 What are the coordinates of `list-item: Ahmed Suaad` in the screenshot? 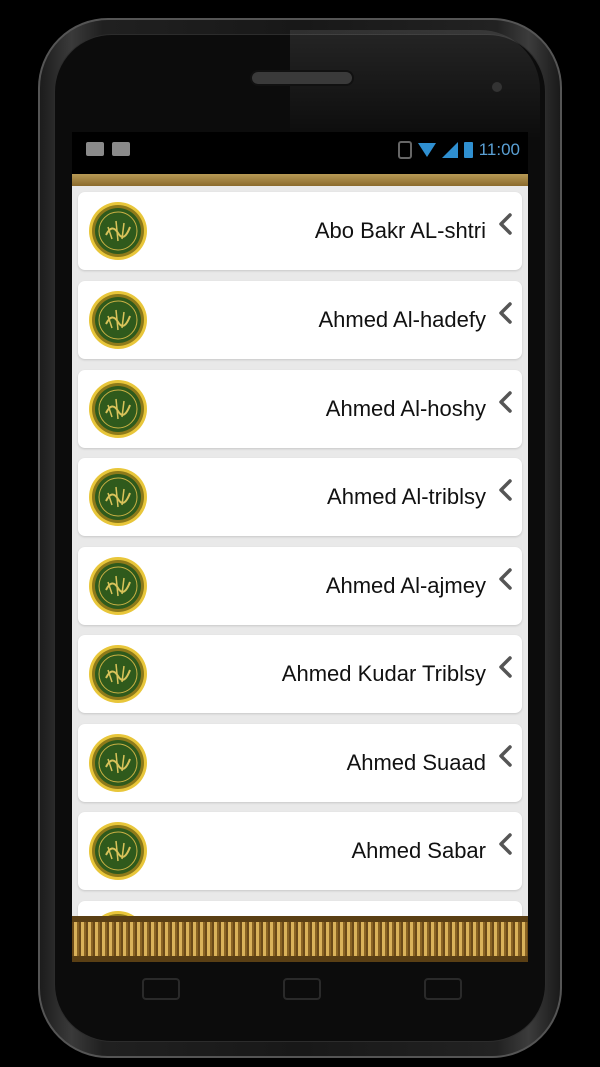 It's located at (300, 763).